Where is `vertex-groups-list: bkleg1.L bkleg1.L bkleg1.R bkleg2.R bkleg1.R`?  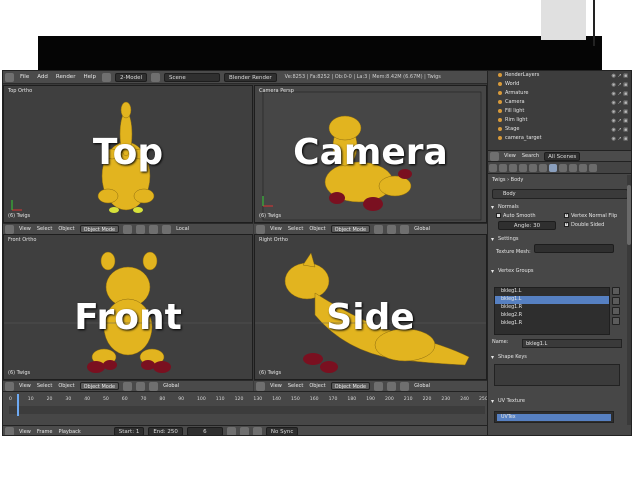 vertex-groups-list: bkleg1.L bkleg1.L bkleg1.R bkleg2.R bkleg1.R is located at coordinates (552, 311).